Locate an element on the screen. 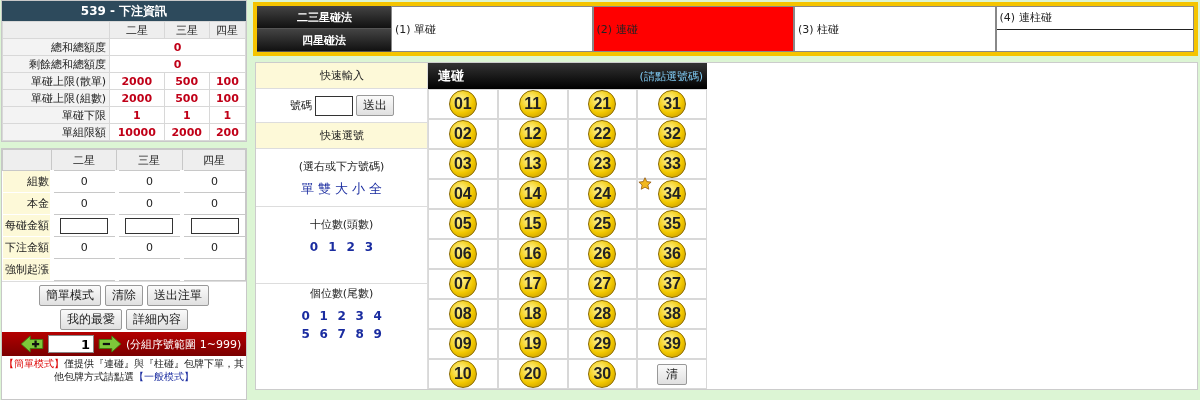 This screenshot has height=400, width=1200. number-ball: 34 is located at coordinates (672, 194).